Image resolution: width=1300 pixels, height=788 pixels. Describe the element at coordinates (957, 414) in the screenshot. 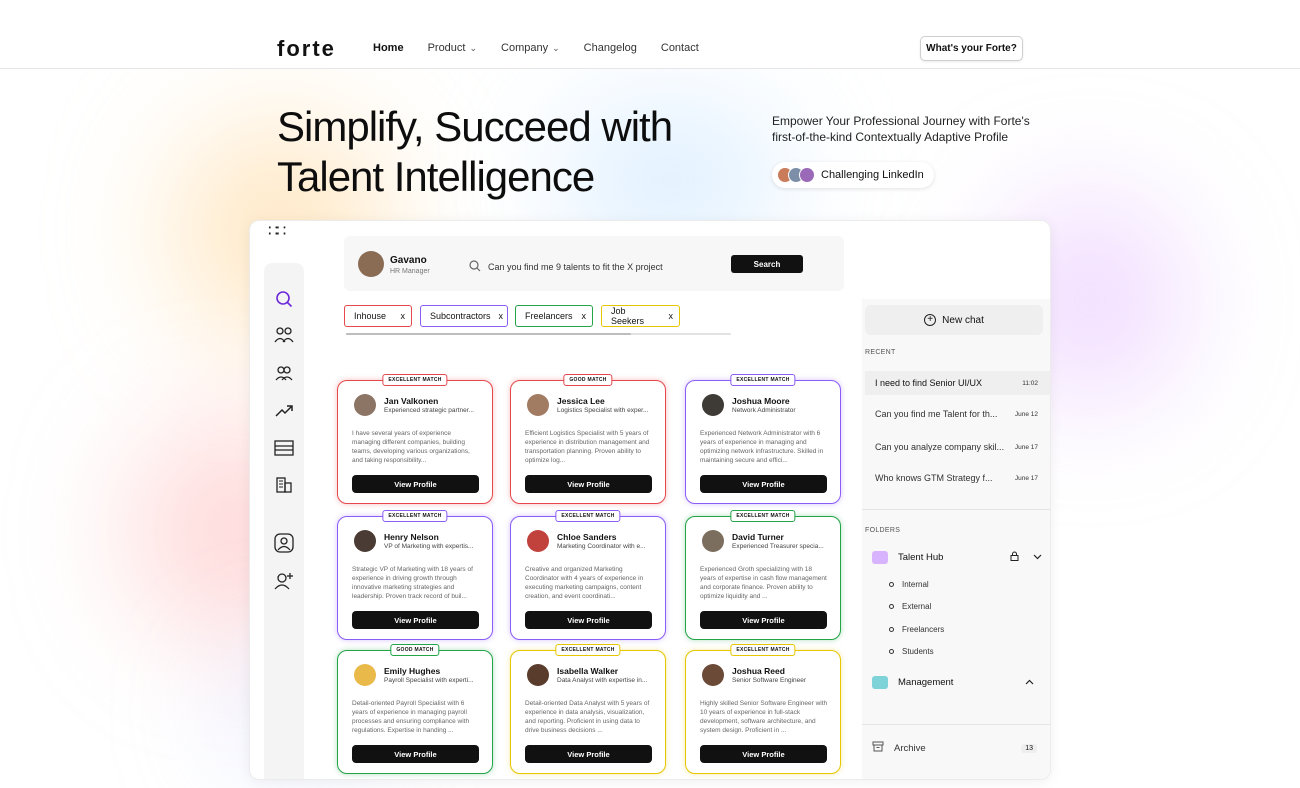

I see `recent-chat-item: Can you find me Talent for th... June 12` at that location.